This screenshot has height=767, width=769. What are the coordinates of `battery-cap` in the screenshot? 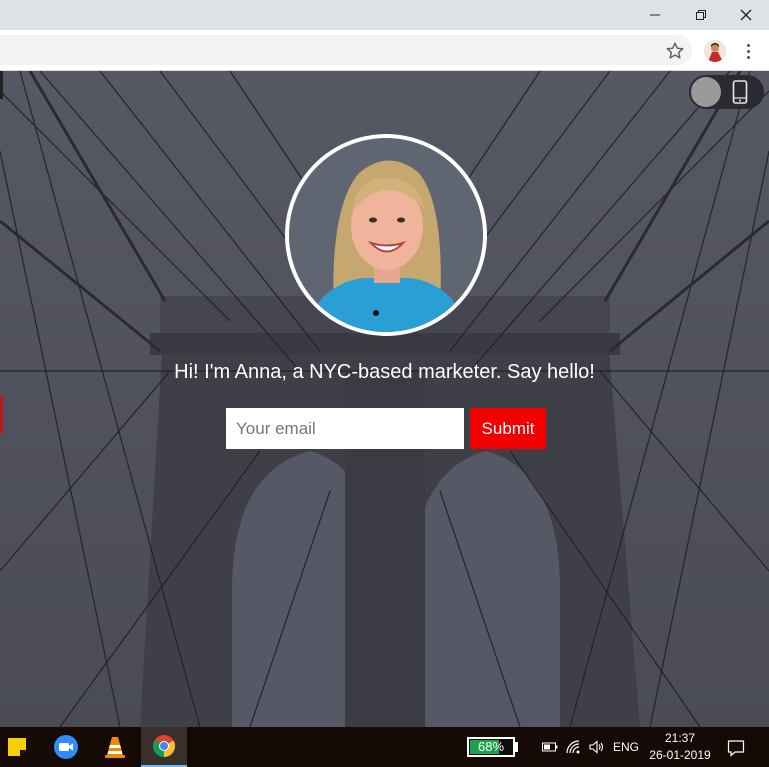 It's located at (516, 747).